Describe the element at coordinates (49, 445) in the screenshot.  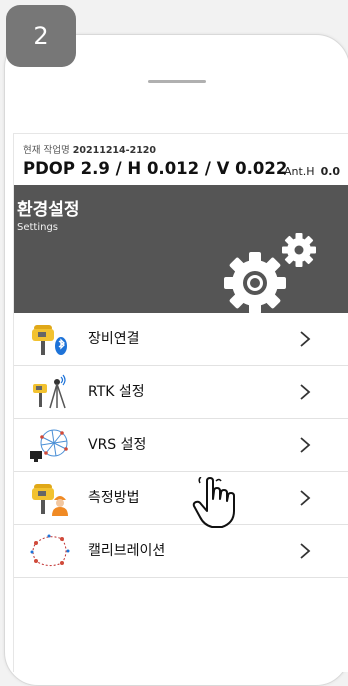
I see `vrs-network-icon` at that location.